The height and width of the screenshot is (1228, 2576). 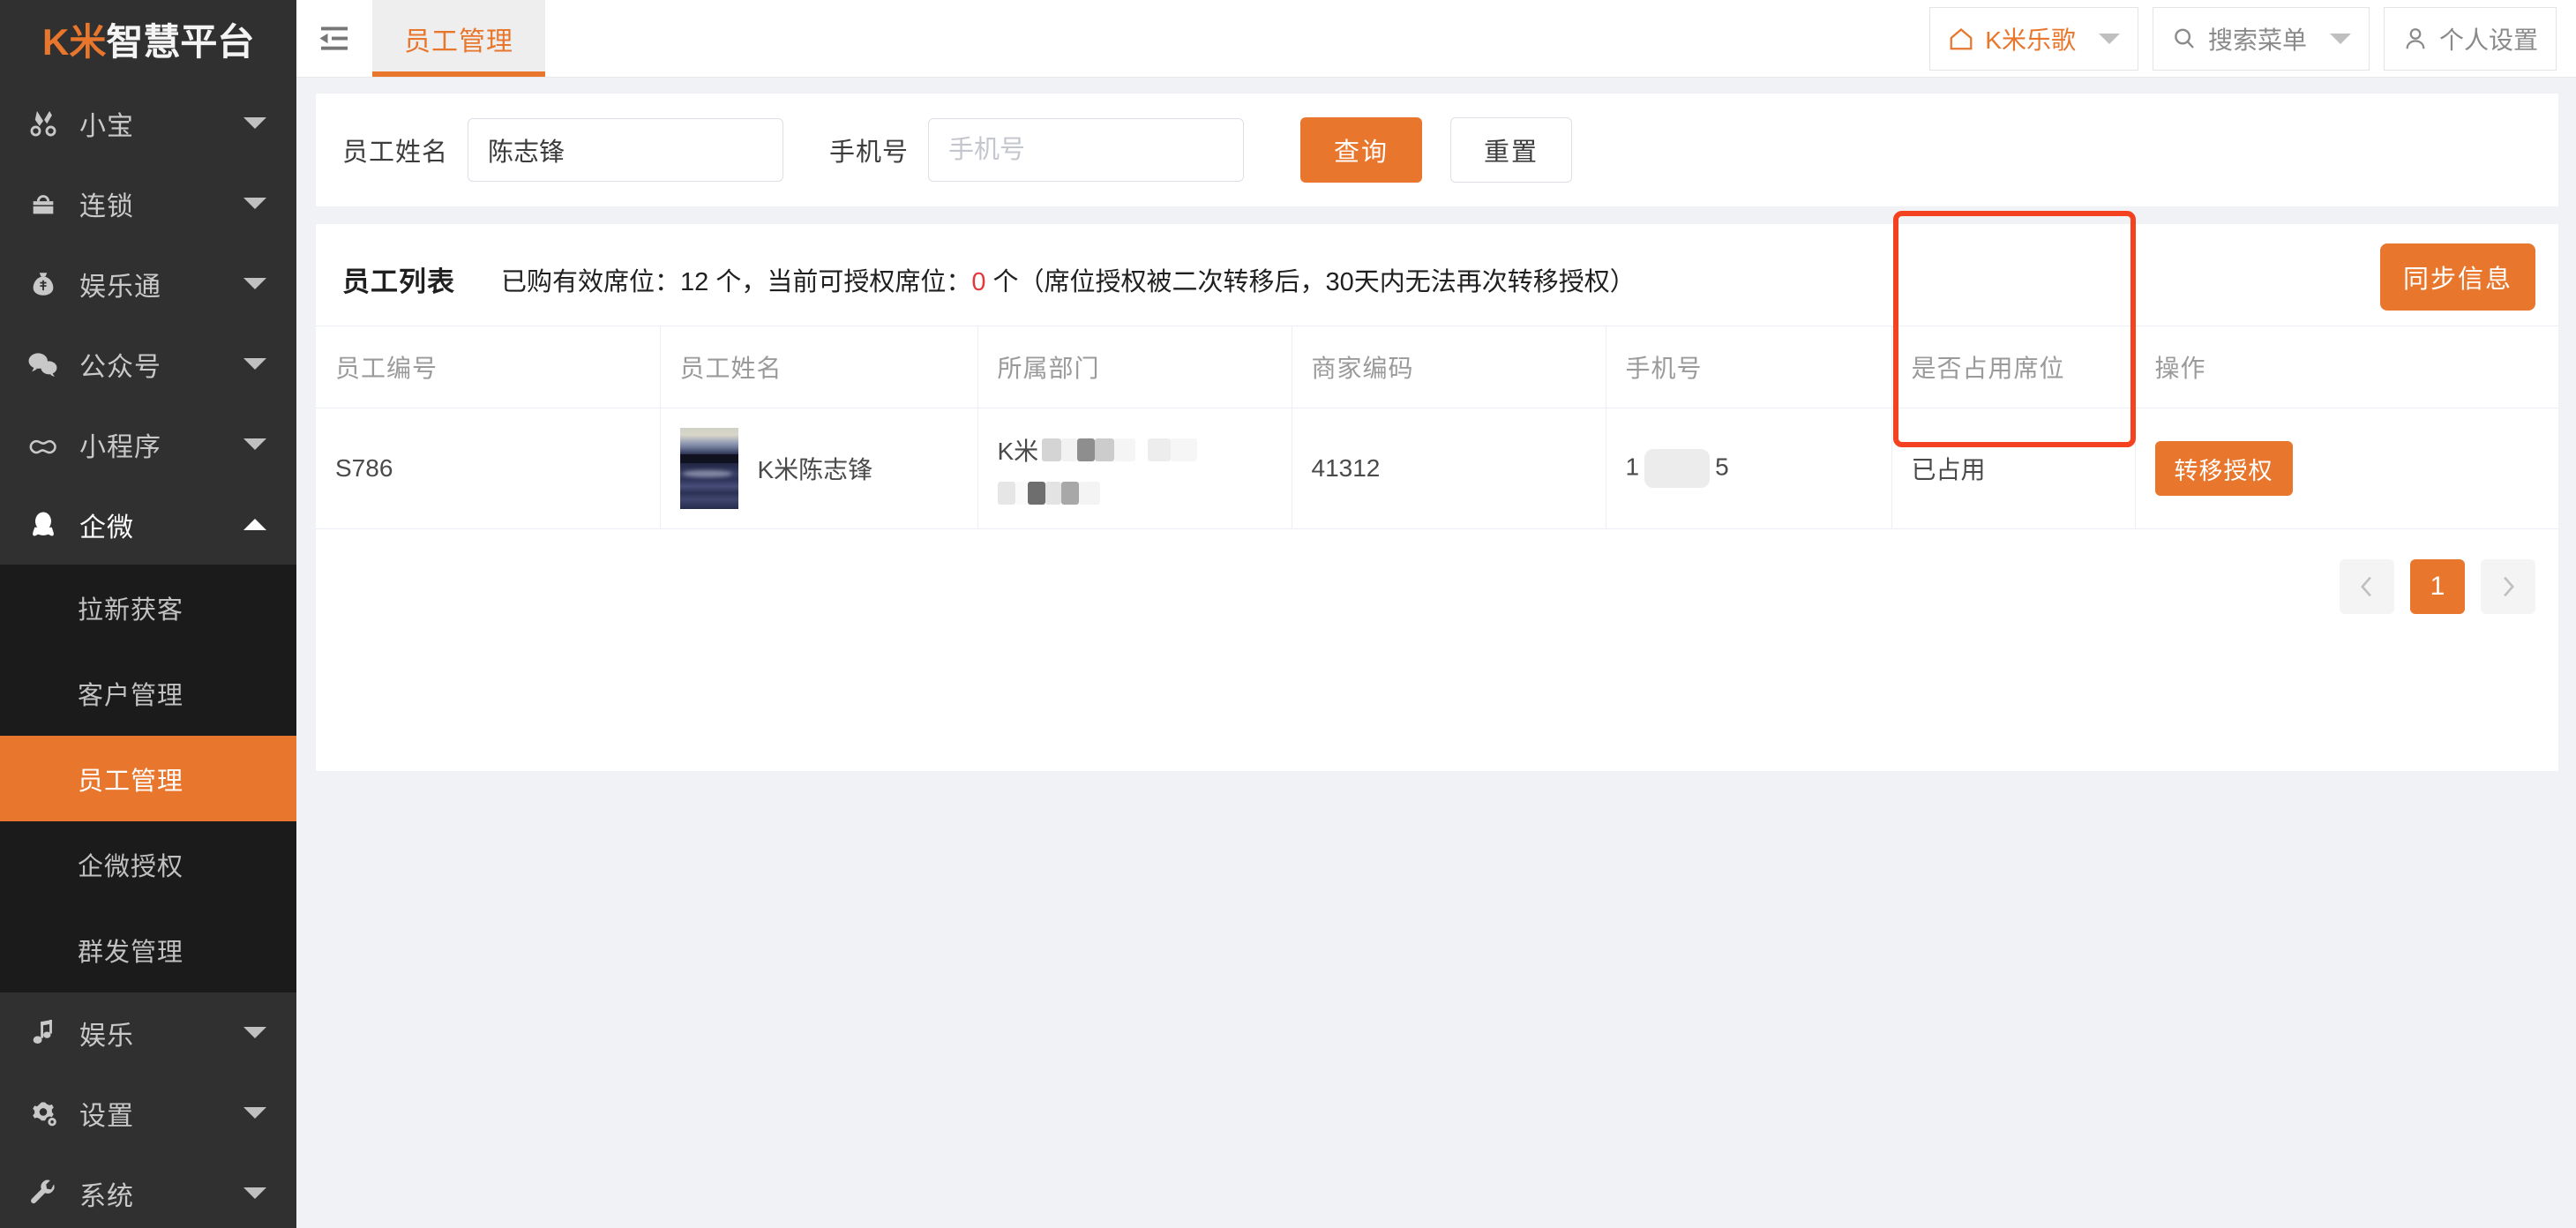 What do you see at coordinates (43, 525) in the screenshot?
I see `qq-penguin-icon` at bounding box center [43, 525].